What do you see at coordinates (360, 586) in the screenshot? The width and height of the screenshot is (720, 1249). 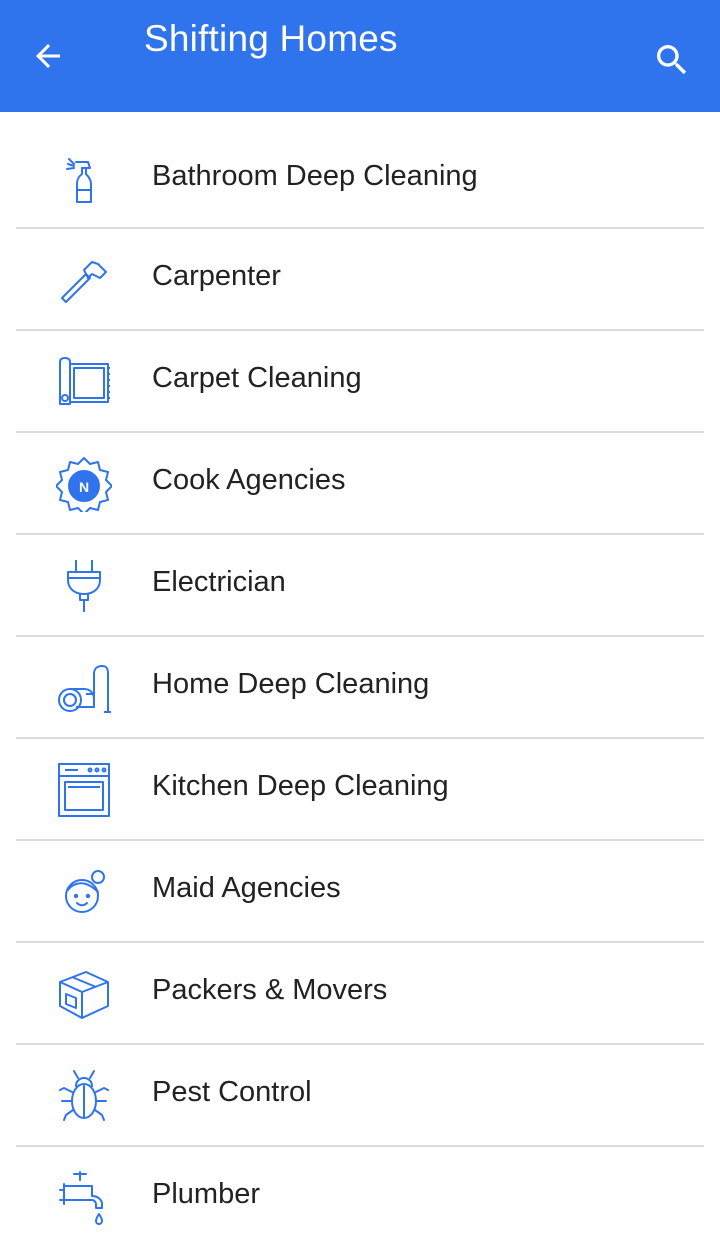 I see `list-item-electrician: Electrician` at bounding box center [360, 586].